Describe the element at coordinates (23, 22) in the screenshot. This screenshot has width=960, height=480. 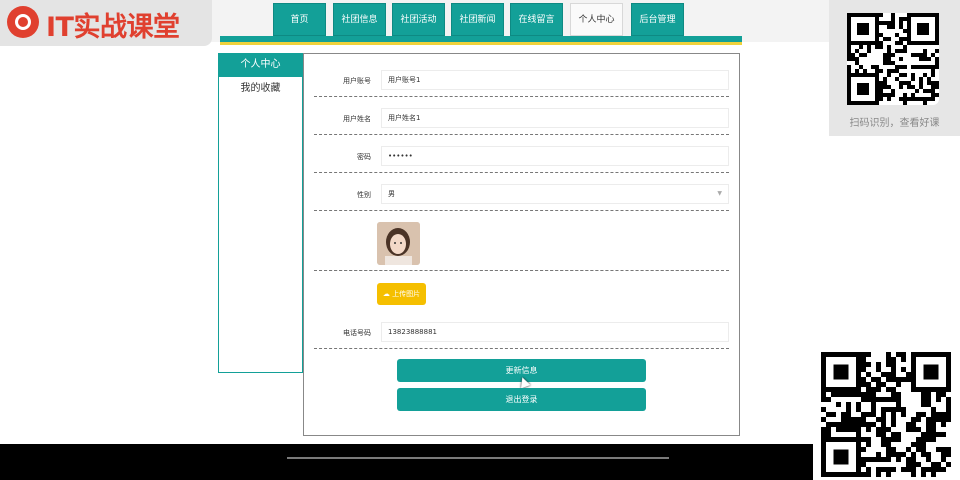
I see `logo-icon` at that location.